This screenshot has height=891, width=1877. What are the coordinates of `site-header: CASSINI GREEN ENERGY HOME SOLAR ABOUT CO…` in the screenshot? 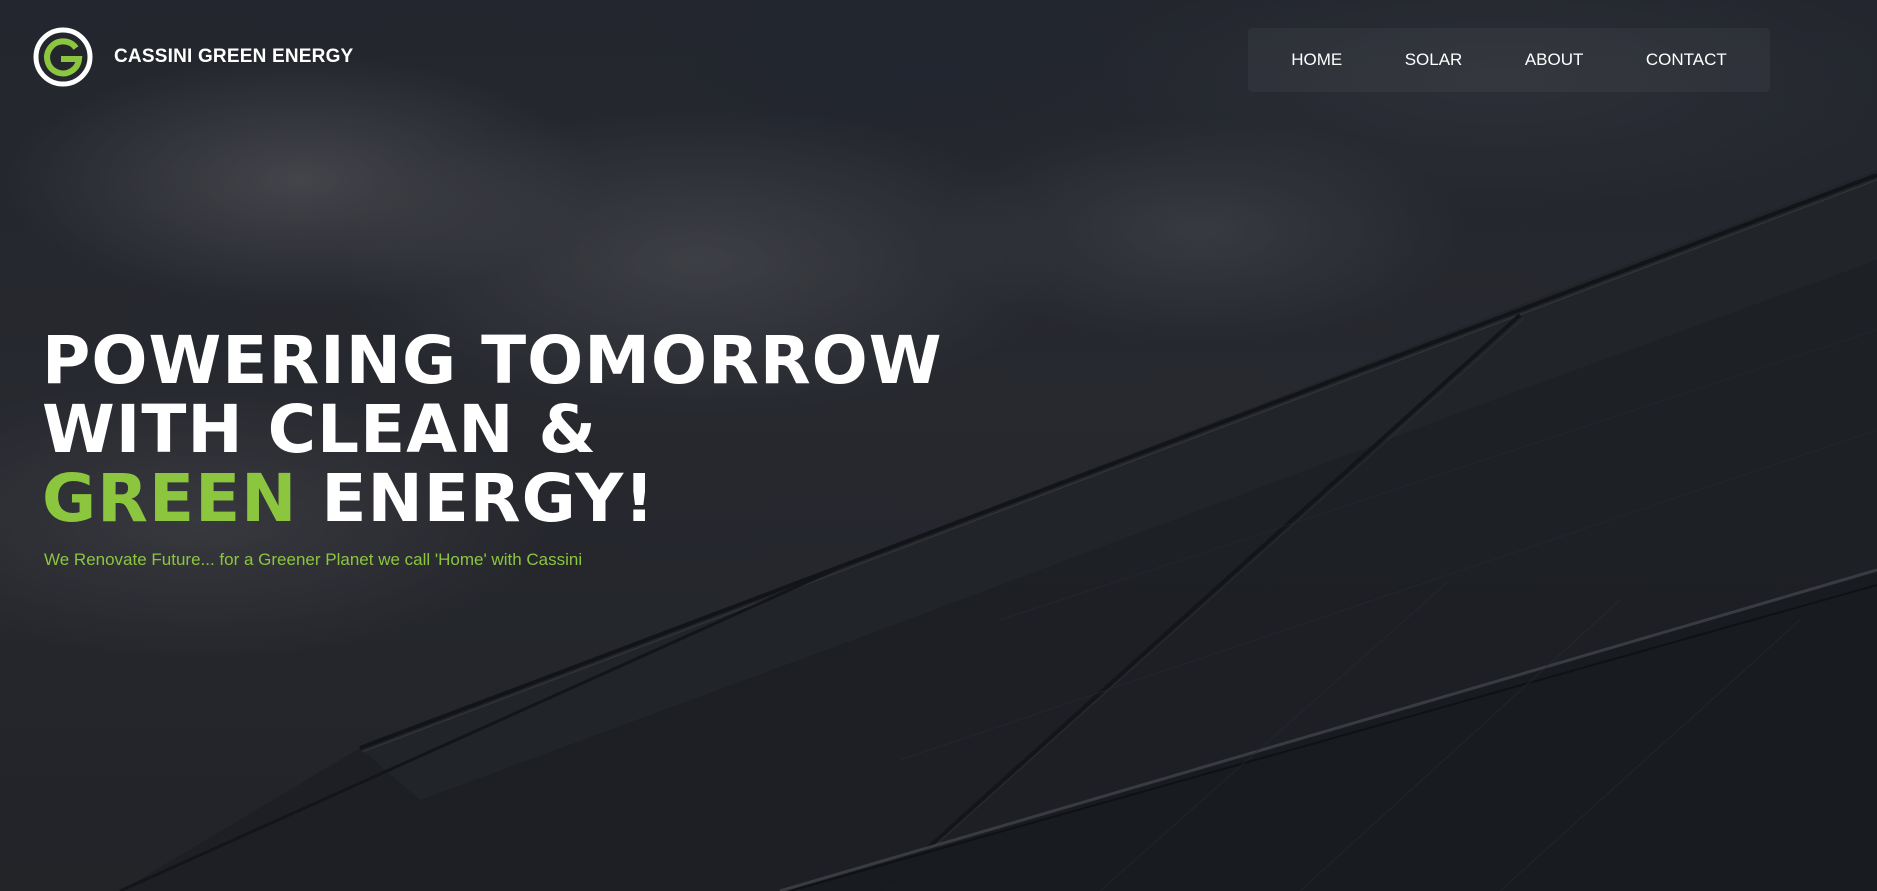 It's located at (938, 55).